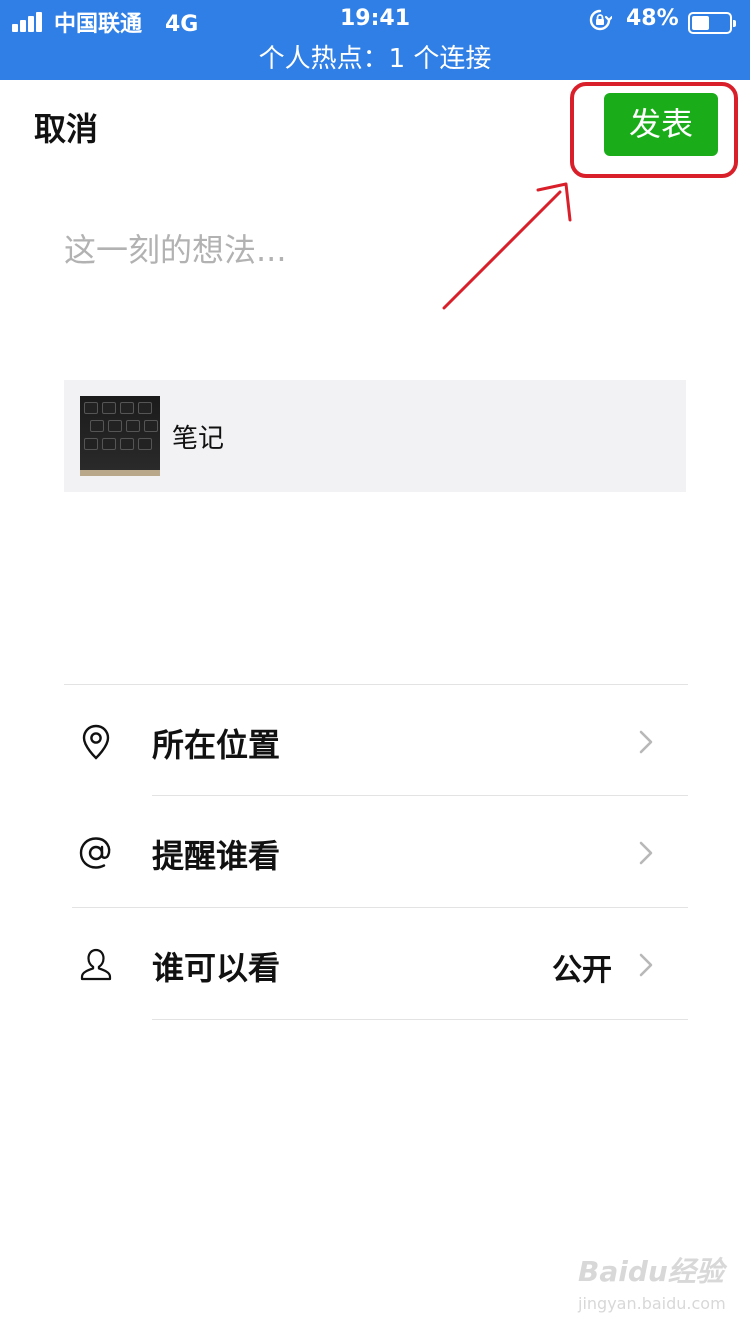  Describe the element at coordinates (375, 436) in the screenshot. I see `shared-link-card: 笔记` at that location.